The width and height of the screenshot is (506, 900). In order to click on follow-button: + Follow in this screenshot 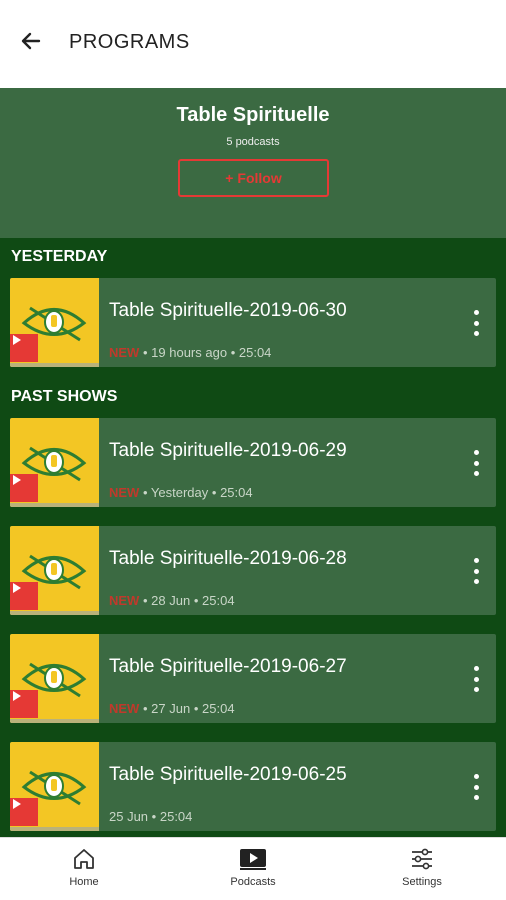, I will do `click(253, 178)`.